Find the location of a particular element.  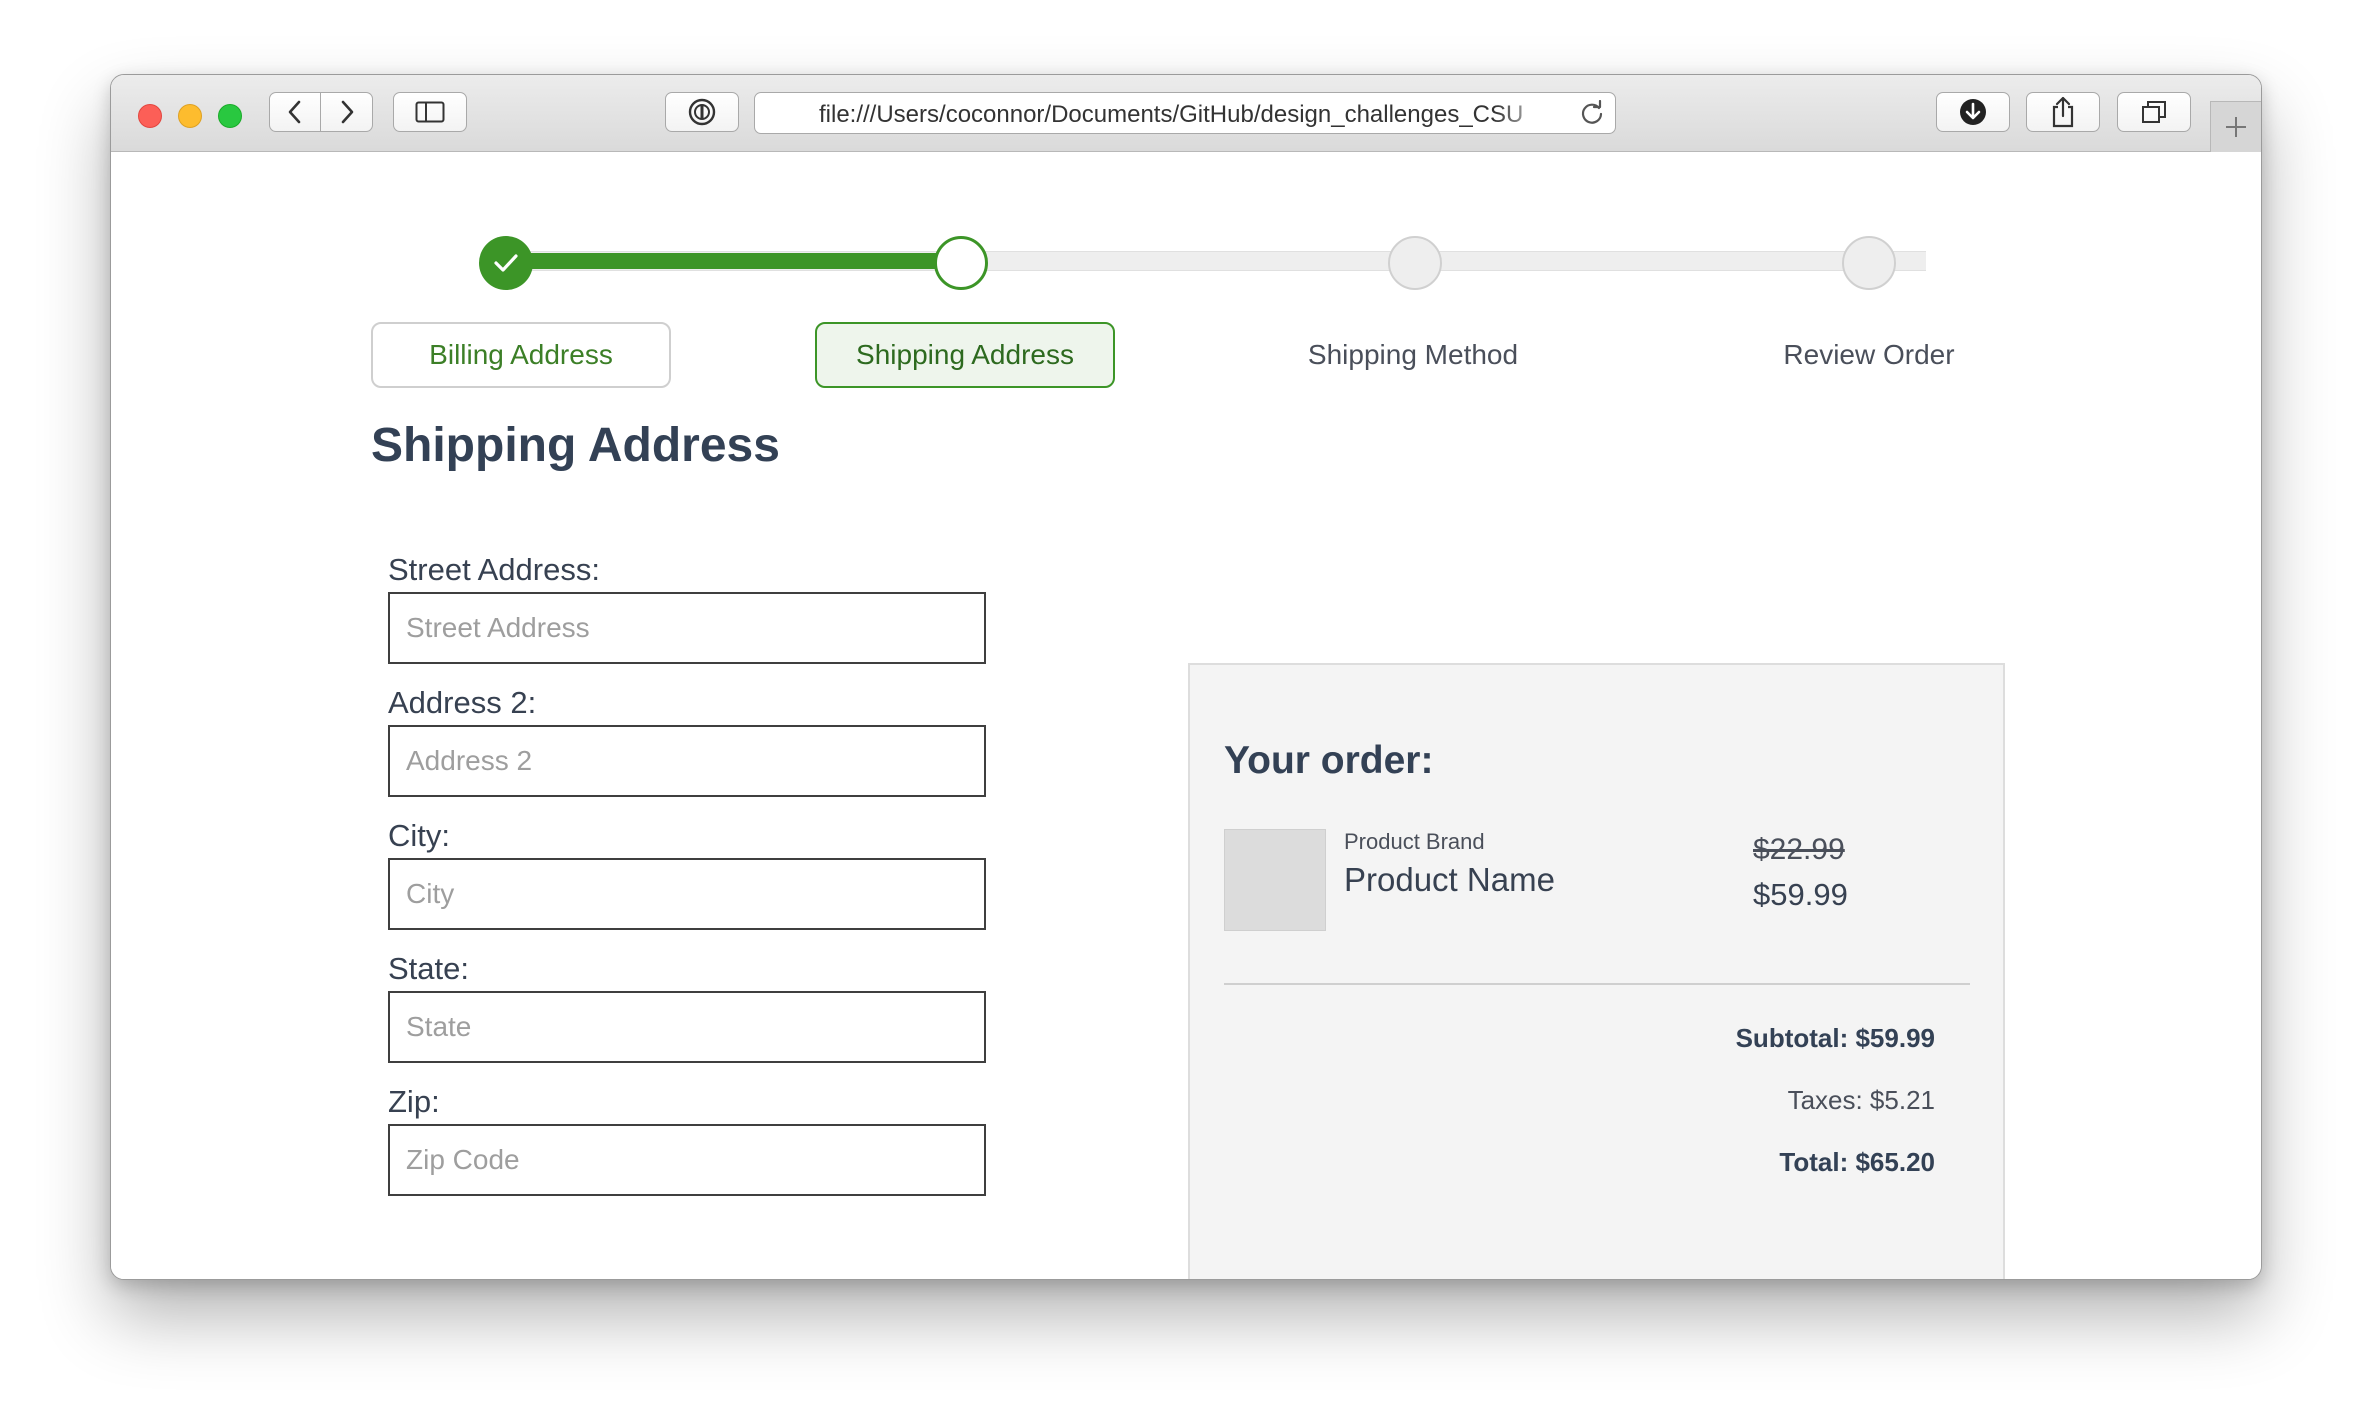

city-label: City: is located at coordinates (419, 835).